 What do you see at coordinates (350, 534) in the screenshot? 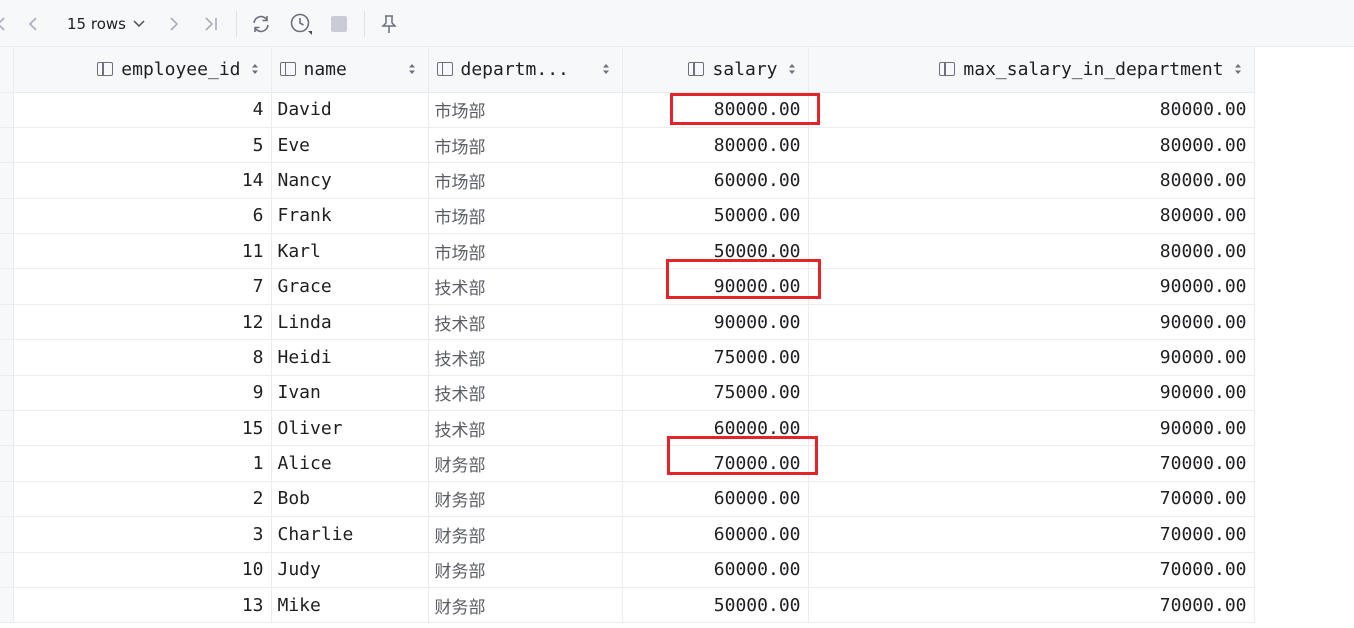
I see `cell-name: Charlie` at bounding box center [350, 534].